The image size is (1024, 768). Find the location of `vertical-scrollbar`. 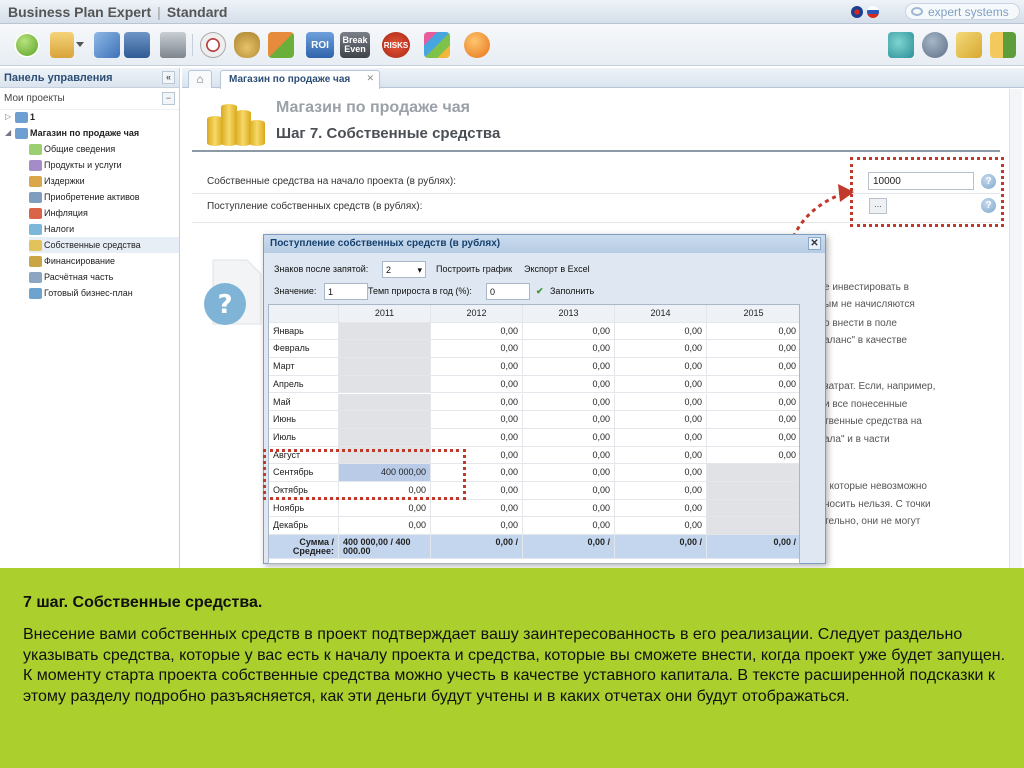

vertical-scrollbar is located at coordinates (1015, 328).